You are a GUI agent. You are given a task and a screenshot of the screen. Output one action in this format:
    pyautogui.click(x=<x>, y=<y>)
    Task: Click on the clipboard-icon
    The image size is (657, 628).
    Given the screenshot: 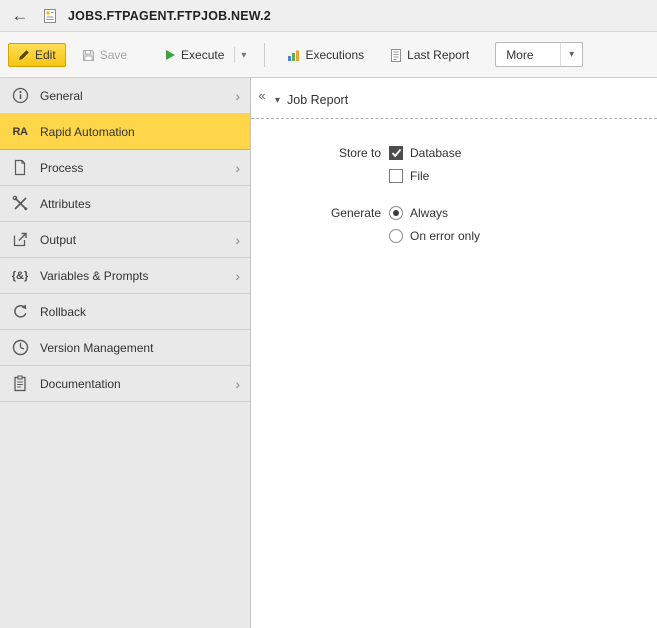 What is the action you would take?
    pyautogui.click(x=20, y=384)
    